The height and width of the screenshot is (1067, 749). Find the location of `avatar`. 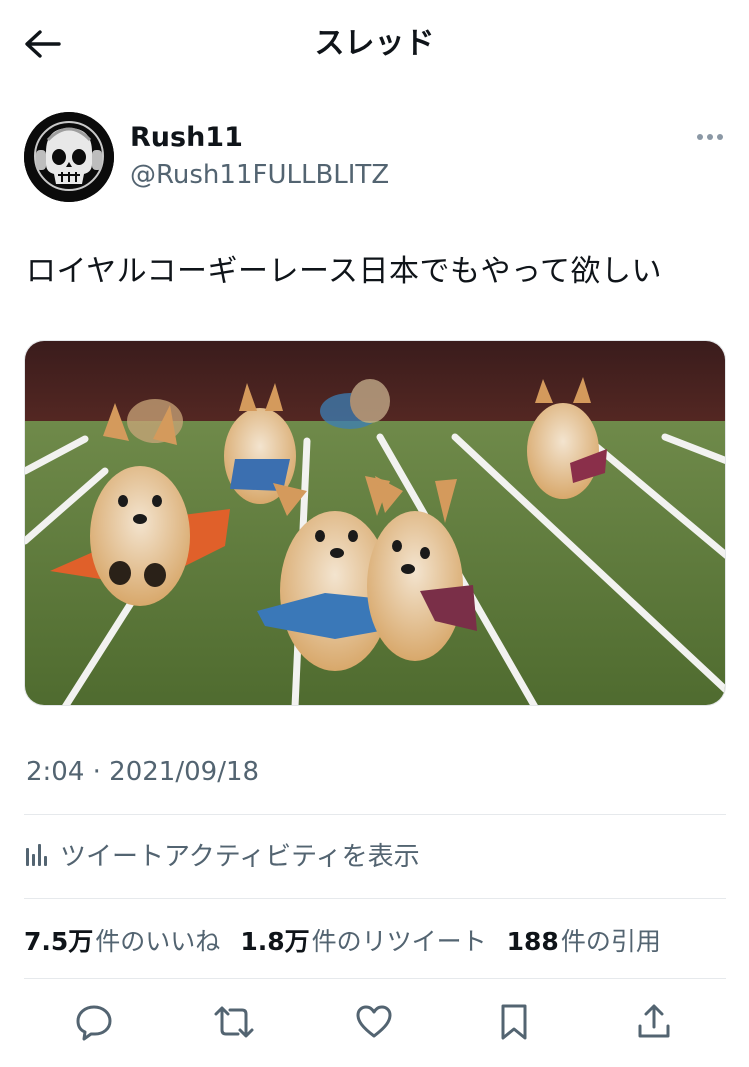

avatar is located at coordinates (69, 157).